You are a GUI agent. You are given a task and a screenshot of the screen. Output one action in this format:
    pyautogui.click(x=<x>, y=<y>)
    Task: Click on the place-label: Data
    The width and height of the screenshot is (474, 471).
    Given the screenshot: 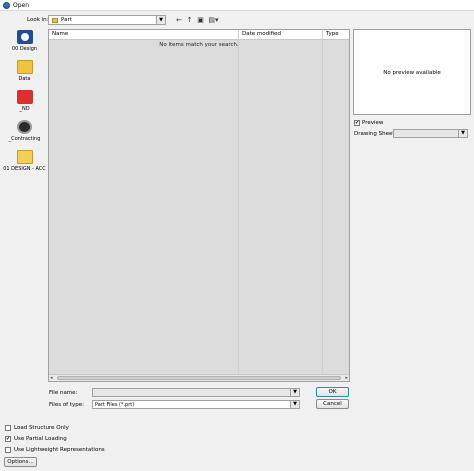 What is the action you would take?
    pyautogui.click(x=24, y=79)
    